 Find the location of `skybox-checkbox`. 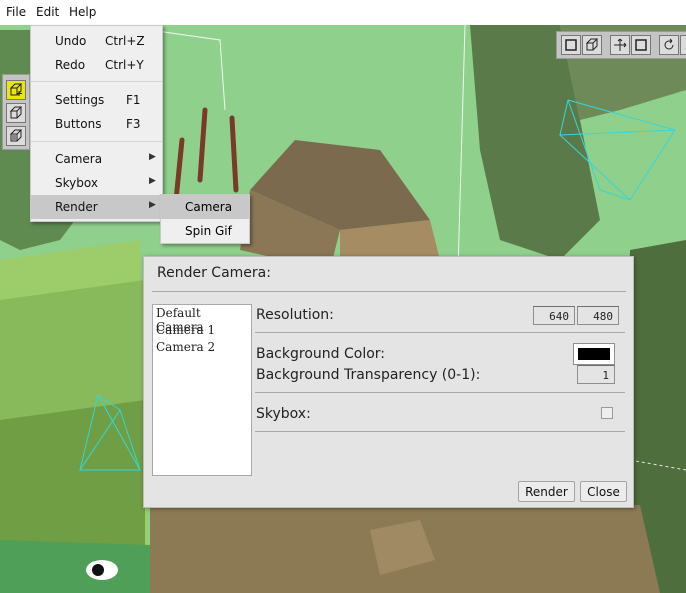

skybox-checkbox is located at coordinates (607, 413).